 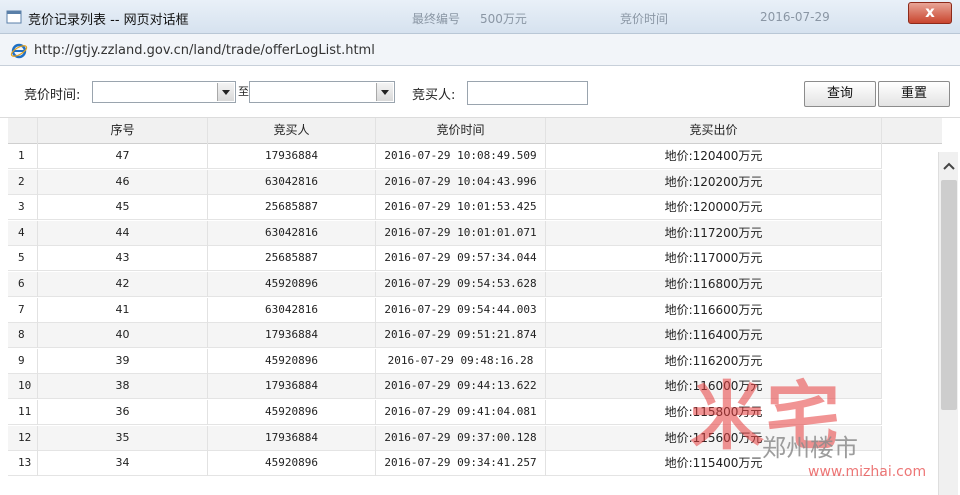 I want to click on header-price: 竞买出价, so click(x=714, y=131).